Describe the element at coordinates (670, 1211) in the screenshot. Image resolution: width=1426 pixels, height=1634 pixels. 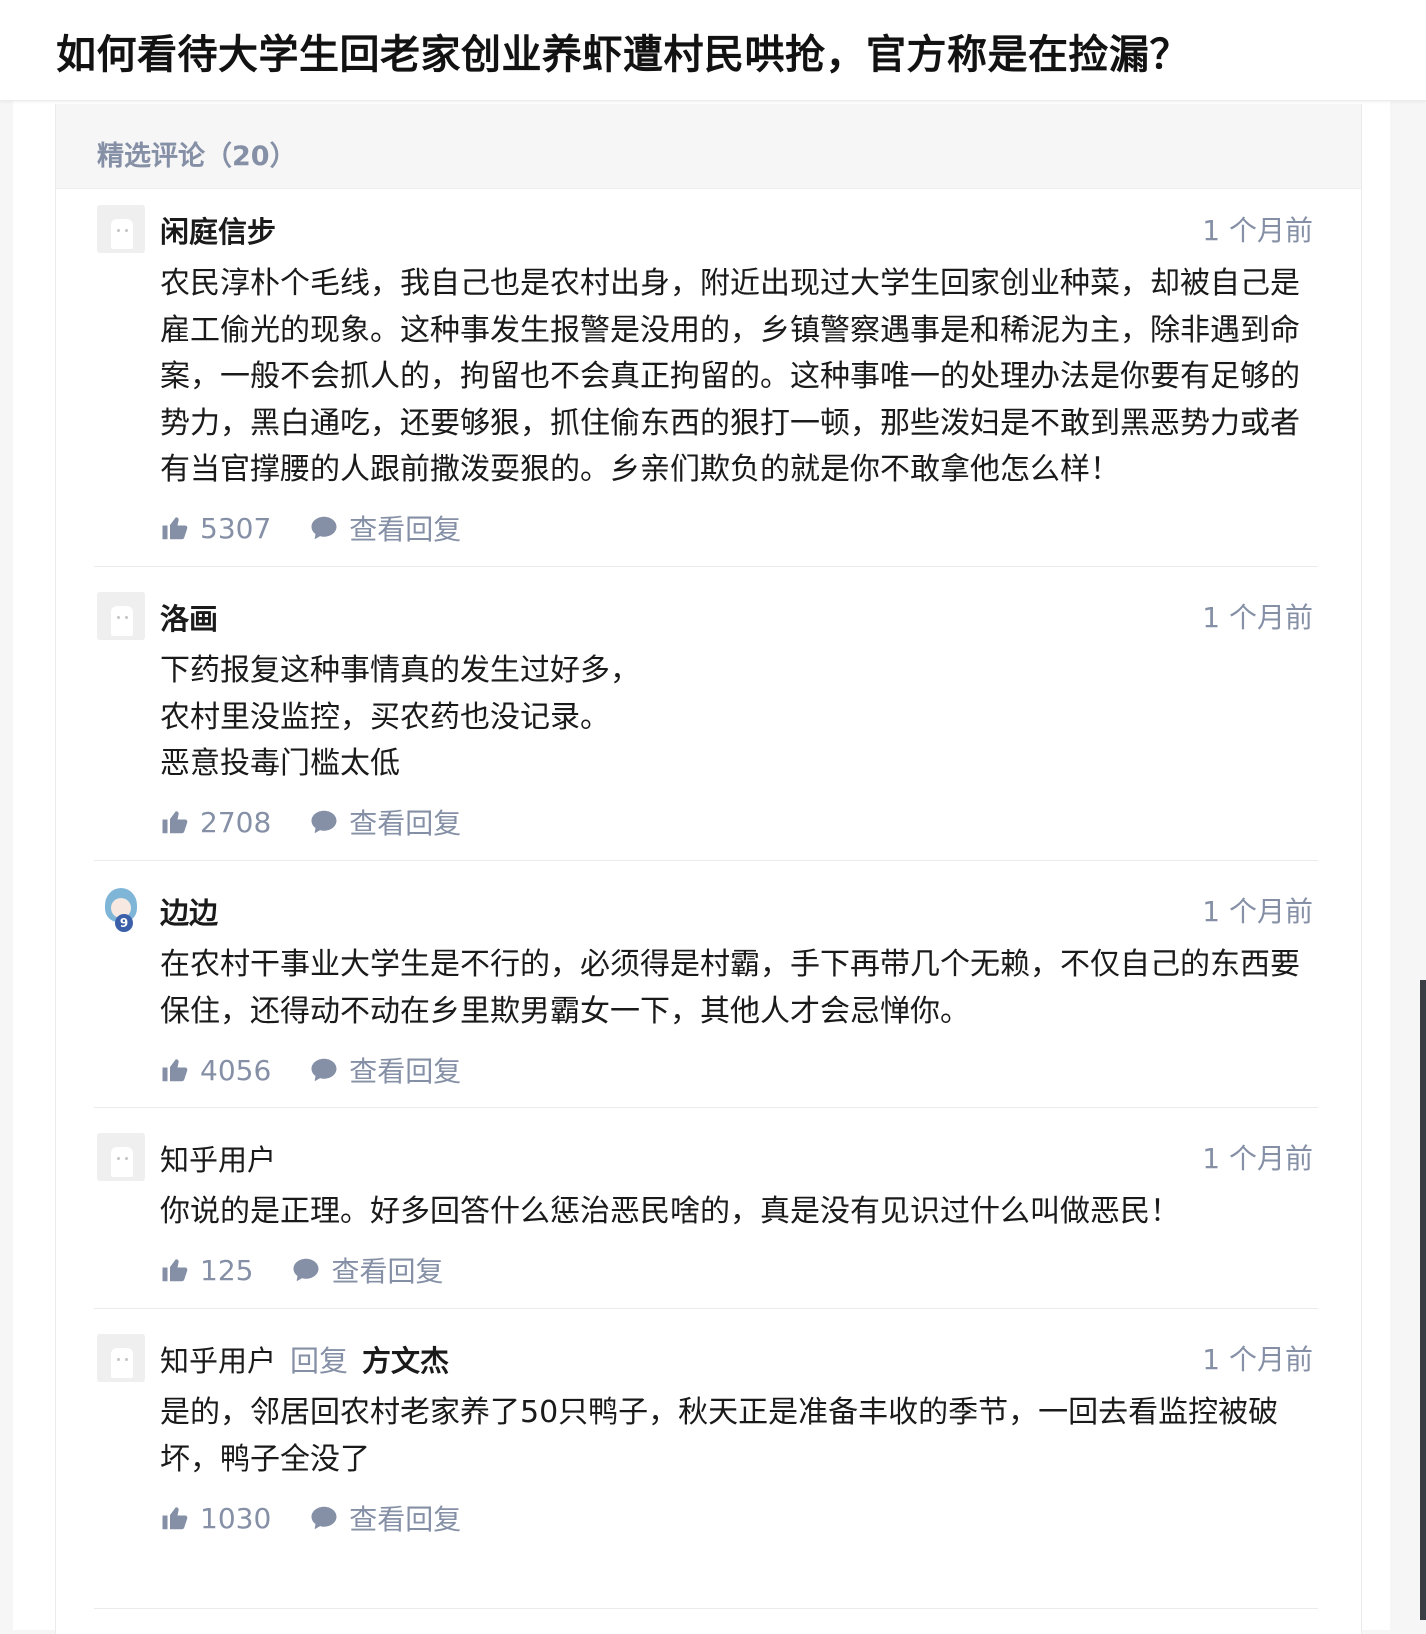
I see `comment-body: 你说的是正理。好多回答什么惩治恶民啥的，真是没有见识过什么叫做恶民！` at that location.